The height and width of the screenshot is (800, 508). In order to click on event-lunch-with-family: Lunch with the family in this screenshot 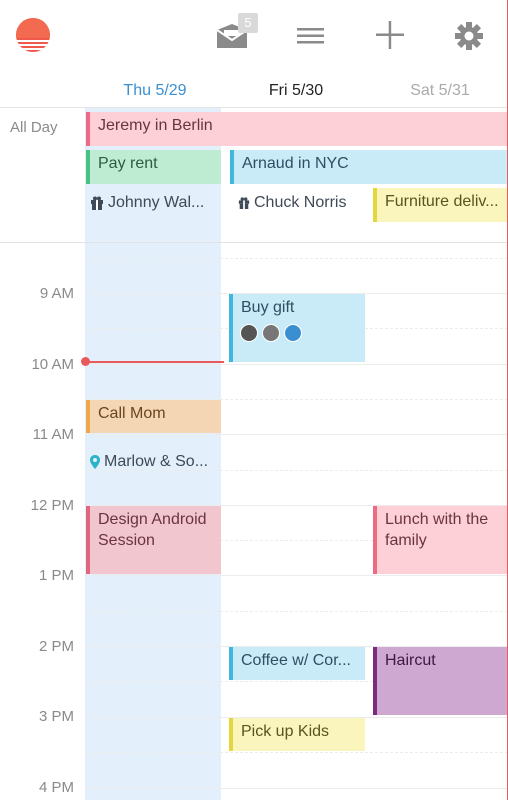, I will do `click(440, 540)`.